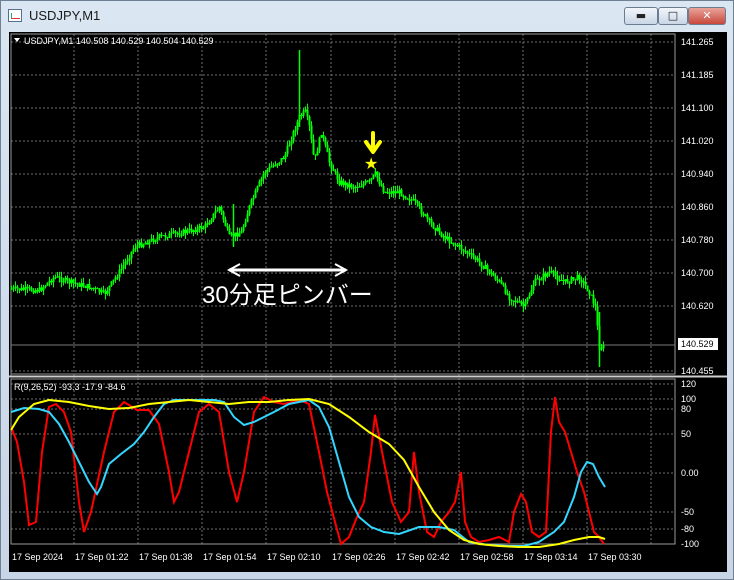  What do you see at coordinates (166, 557) in the screenshot?
I see `time-tick-label: 17 Sep 01:38` at bounding box center [166, 557].